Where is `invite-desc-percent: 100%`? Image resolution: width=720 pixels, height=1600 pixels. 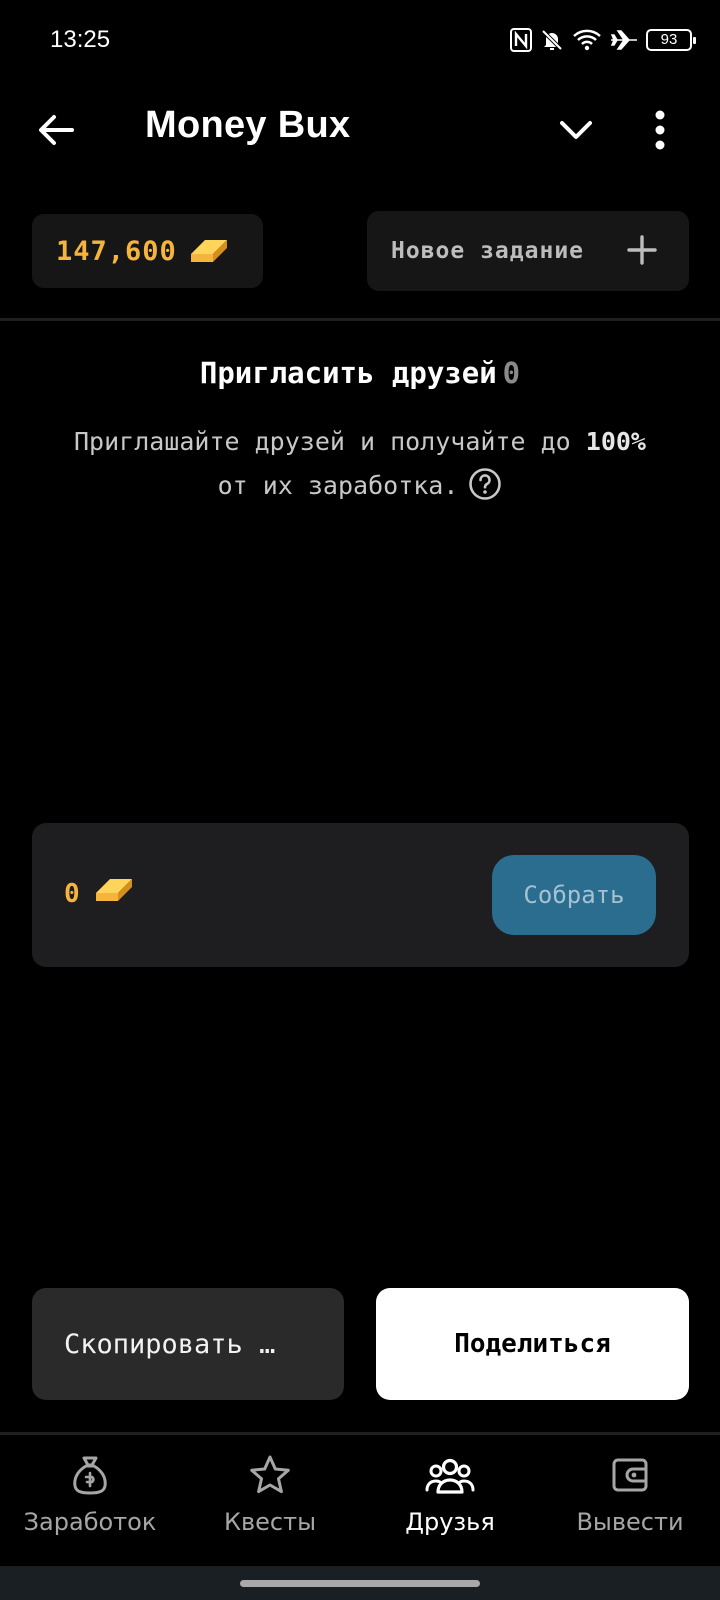
invite-desc-percent: 100% is located at coordinates (615, 441).